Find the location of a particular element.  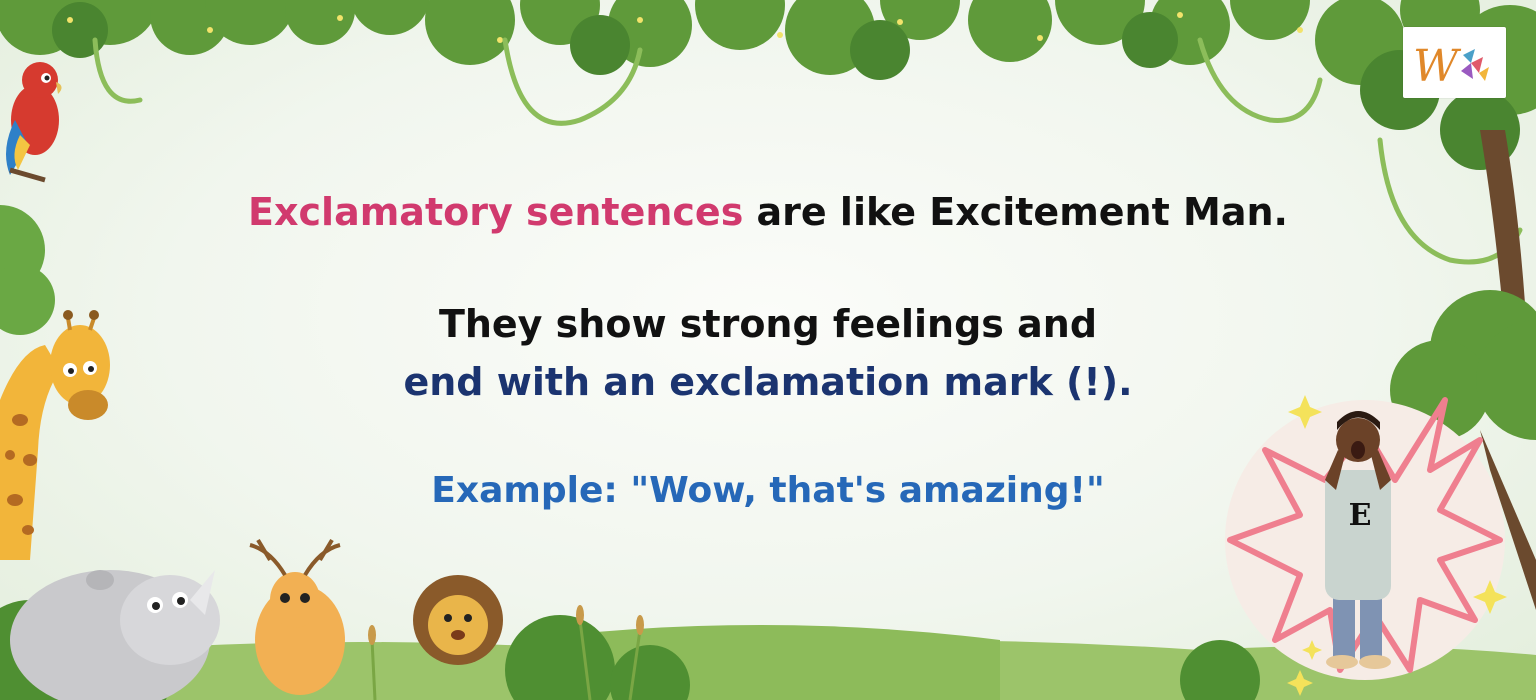

shirt-letter: E is located at coordinates (1360, 515).